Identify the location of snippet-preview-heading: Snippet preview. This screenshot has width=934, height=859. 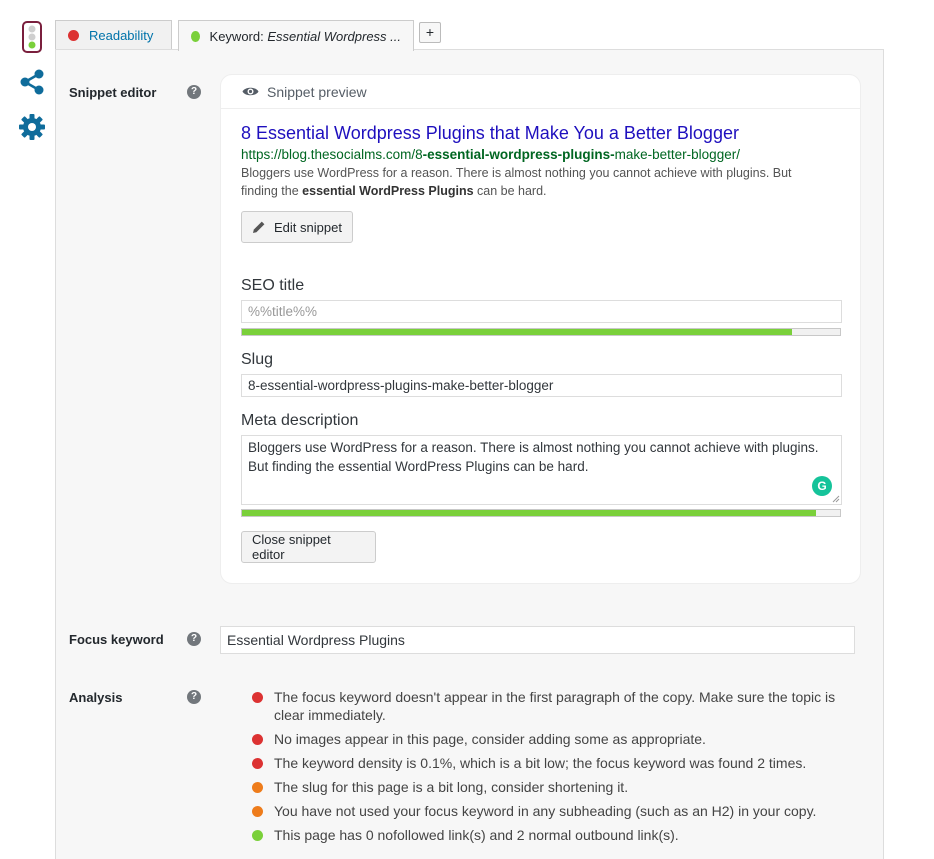
(317, 91).